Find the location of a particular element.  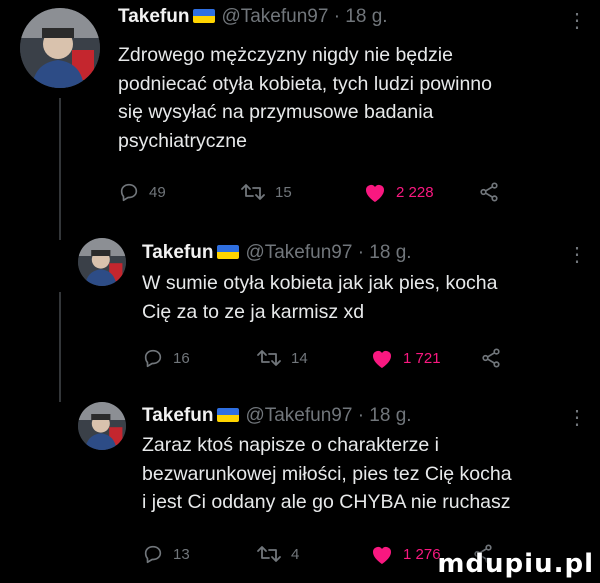

like-count: 1 276 is located at coordinates (422, 554).